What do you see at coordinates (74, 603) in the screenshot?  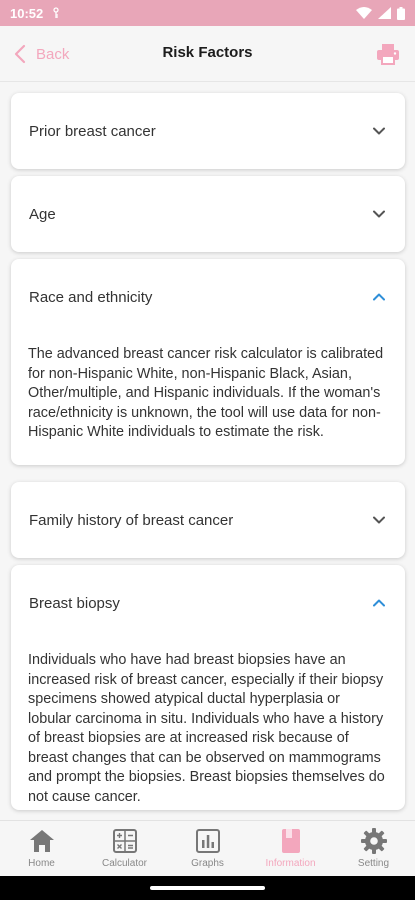 I see `accordion-title: Breast biopsy` at bounding box center [74, 603].